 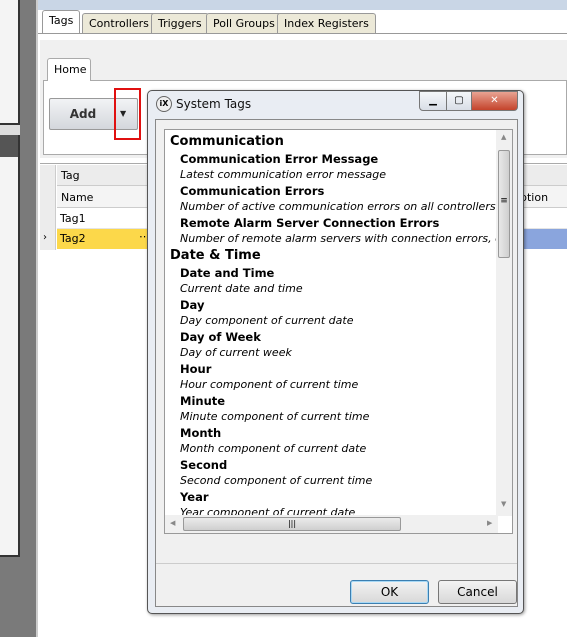 What do you see at coordinates (302, 5) in the screenshot?
I see `top-band` at bounding box center [302, 5].